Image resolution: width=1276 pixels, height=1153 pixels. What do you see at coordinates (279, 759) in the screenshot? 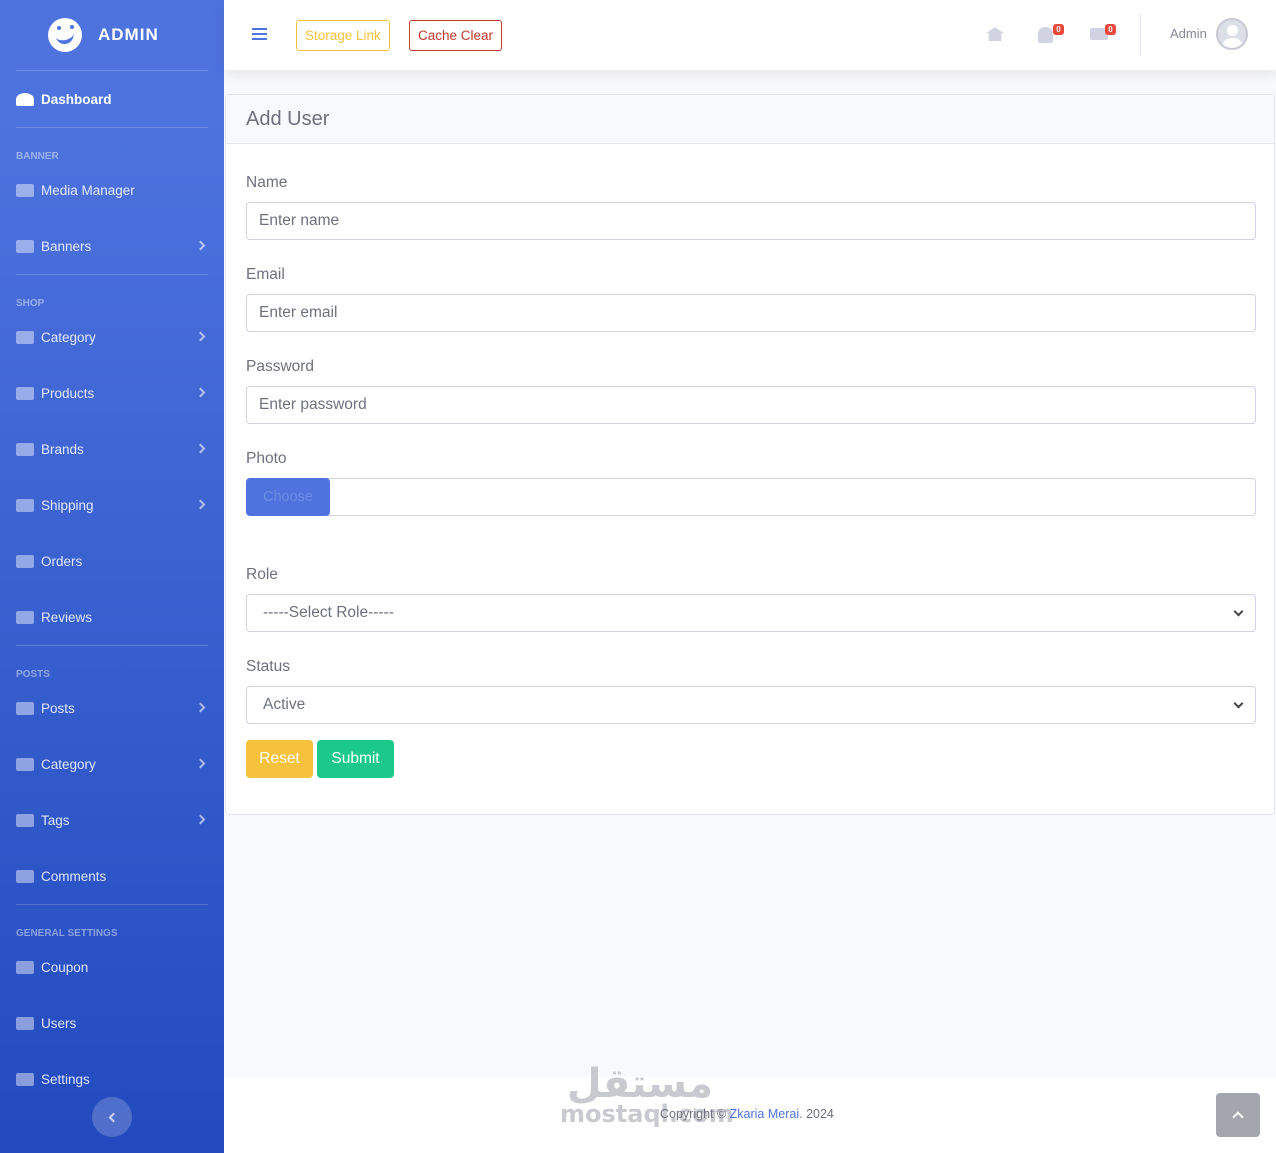
I see `reset-button: Reset` at bounding box center [279, 759].